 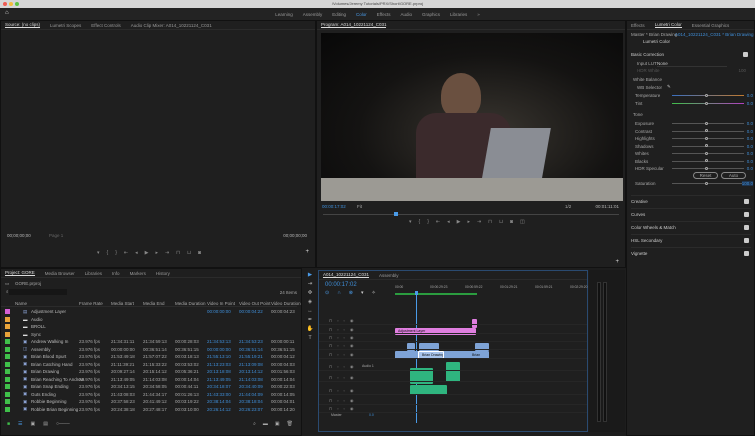 What do you see at coordinates (647, 79) in the screenshot?
I see `white-balance-header: White Balance` at bounding box center [647, 79].